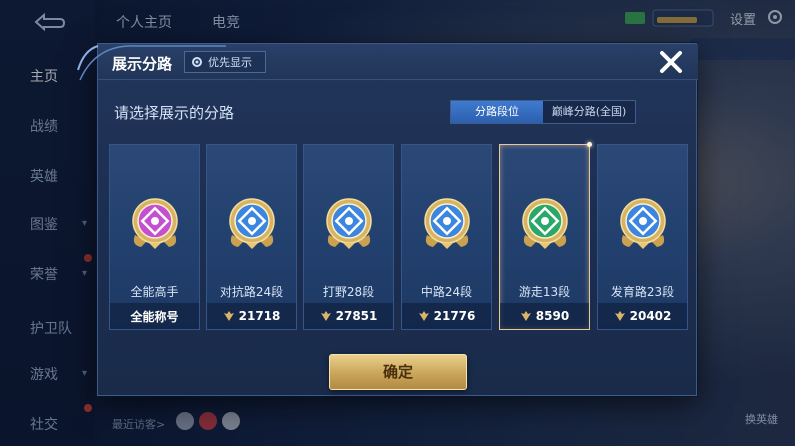 The image size is (795, 446). I want to click on lane-card: 发育路23段 20402, so click(642, 237).